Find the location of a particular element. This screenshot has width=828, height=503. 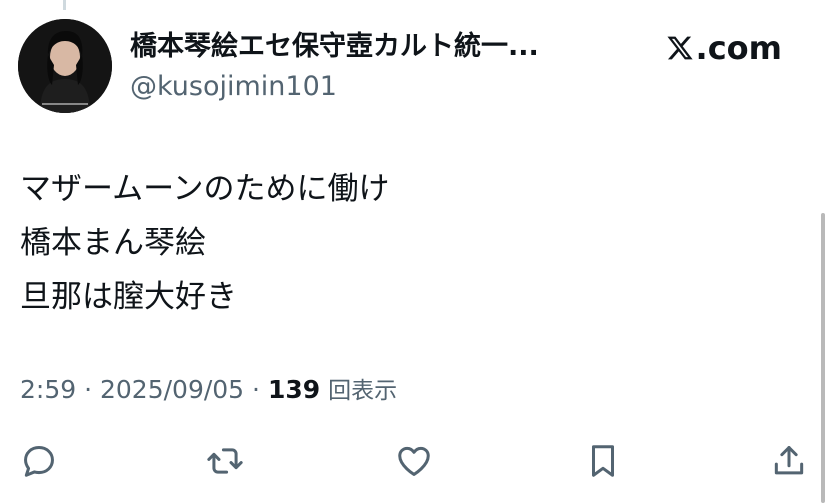

views-count: 139 is located at coordinates (294, 389).